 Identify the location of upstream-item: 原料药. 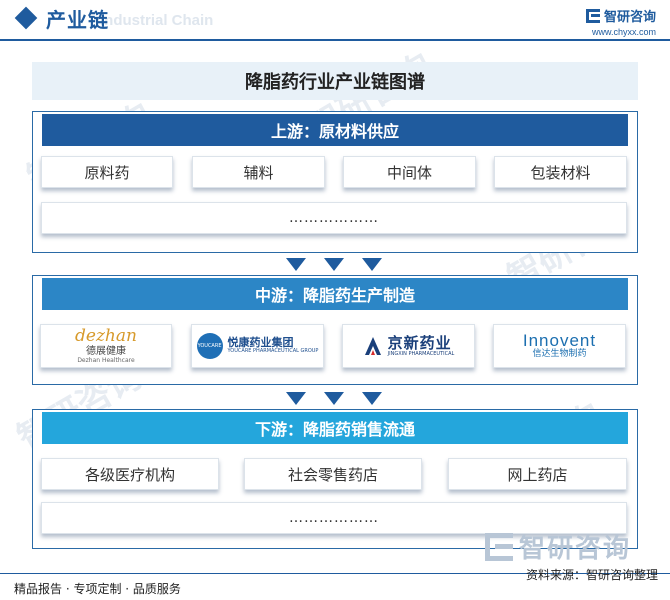
(107, 172).